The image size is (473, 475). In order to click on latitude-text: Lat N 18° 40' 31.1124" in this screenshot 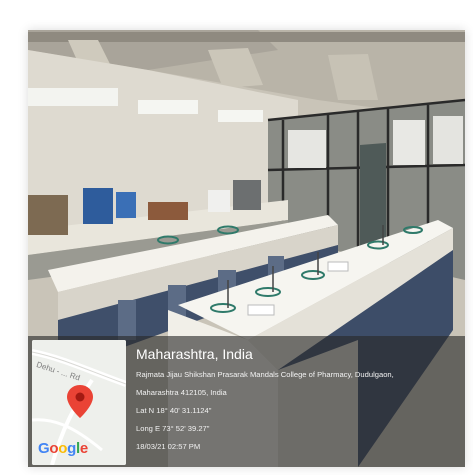, I will do `click(174, 410)`.